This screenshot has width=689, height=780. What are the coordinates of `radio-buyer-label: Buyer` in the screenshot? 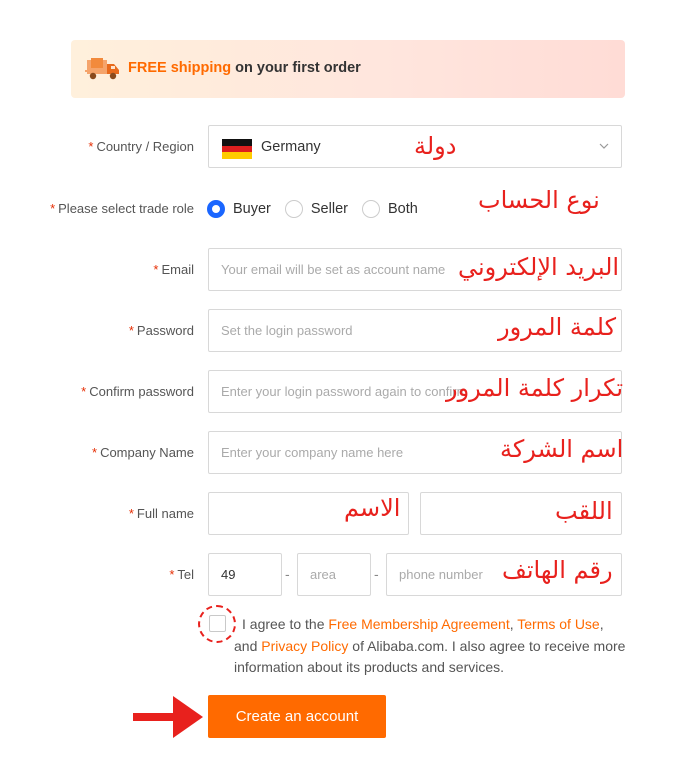 It's located at (252, 209).